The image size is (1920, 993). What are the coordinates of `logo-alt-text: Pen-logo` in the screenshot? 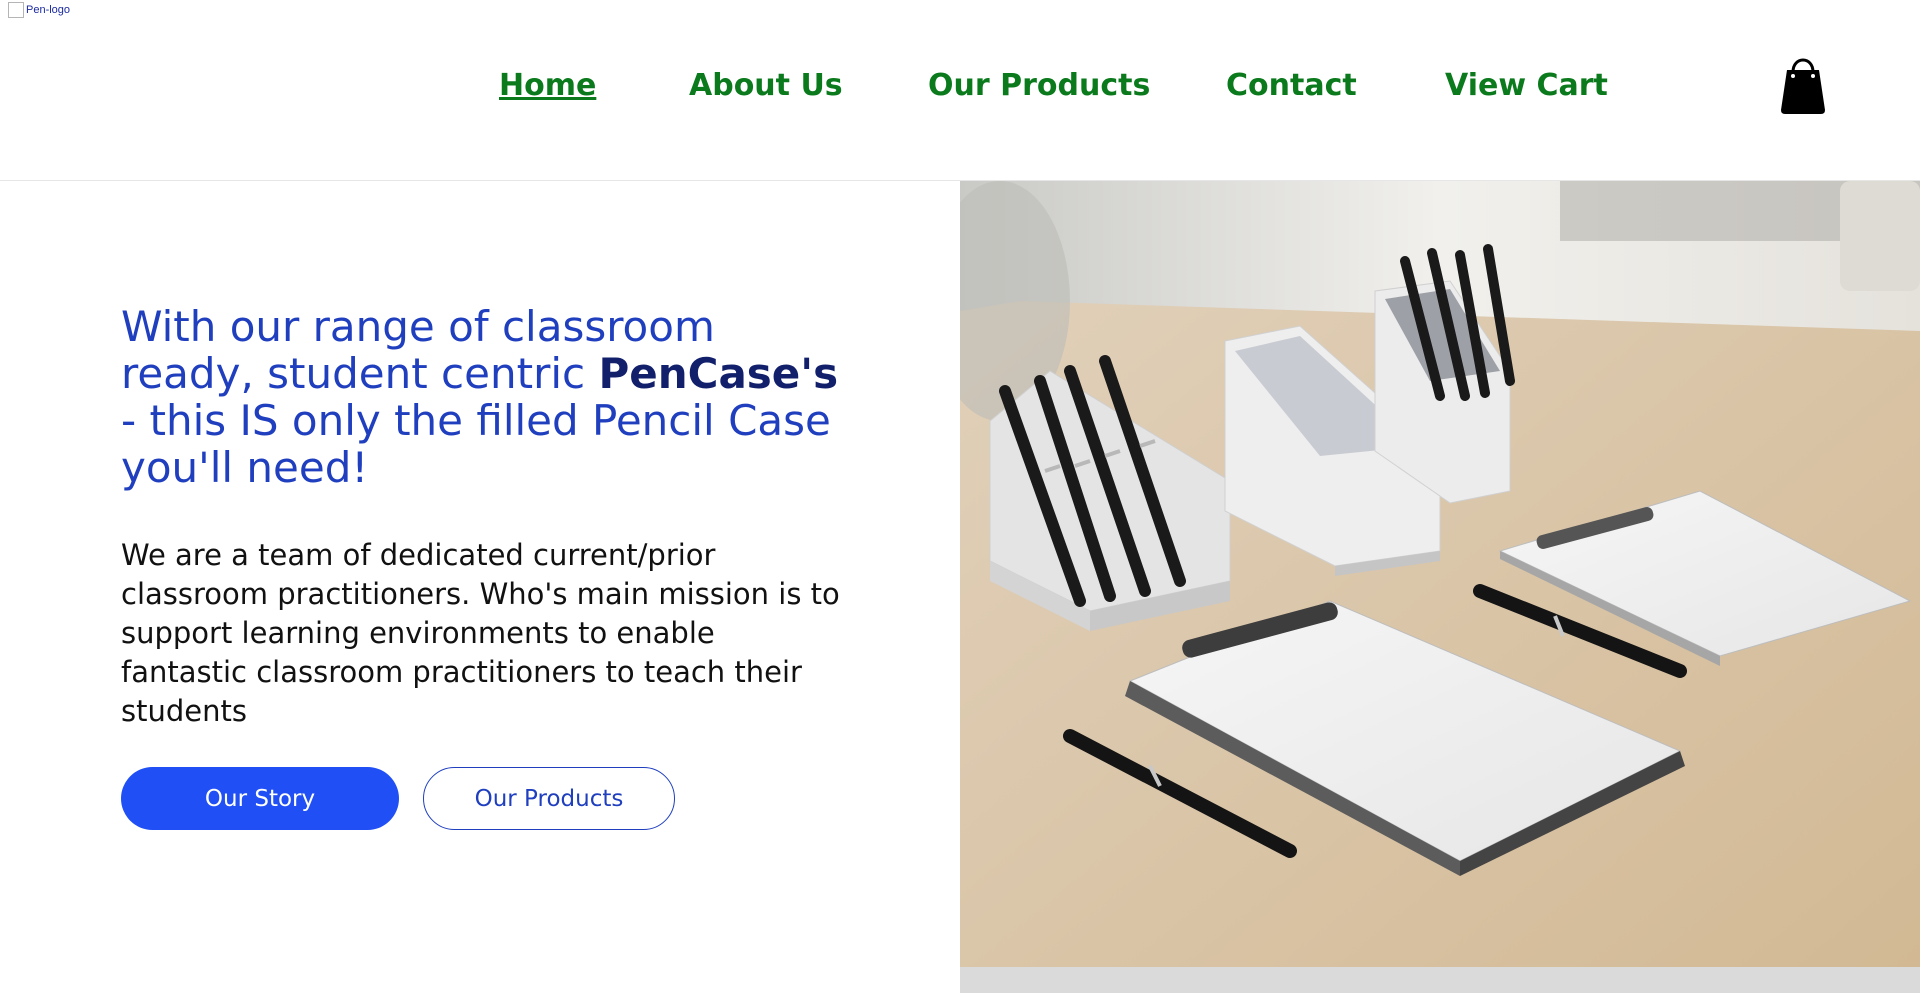 It's located at (48, 10).